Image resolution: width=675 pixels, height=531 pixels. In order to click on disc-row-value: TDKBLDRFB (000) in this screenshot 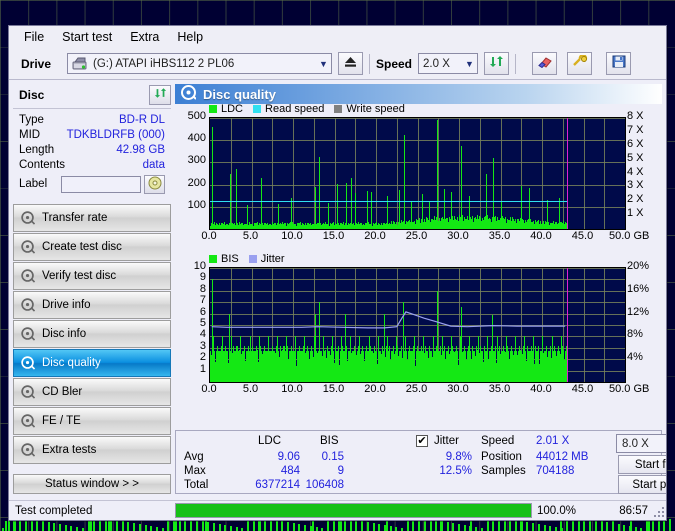, I will do `click(115, 134)`.